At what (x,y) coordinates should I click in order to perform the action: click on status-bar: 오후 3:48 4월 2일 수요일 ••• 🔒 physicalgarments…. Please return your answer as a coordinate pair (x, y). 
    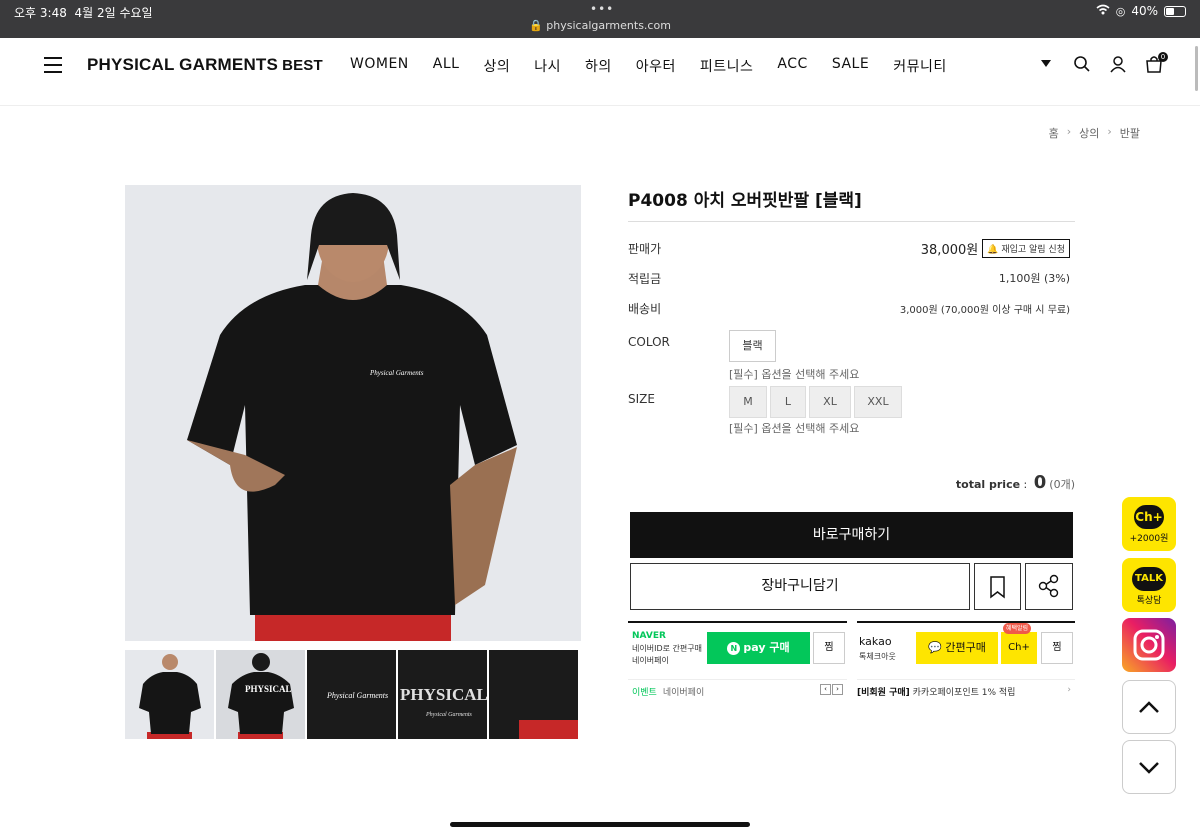
    Looking at the image, I should click on (600, 19).